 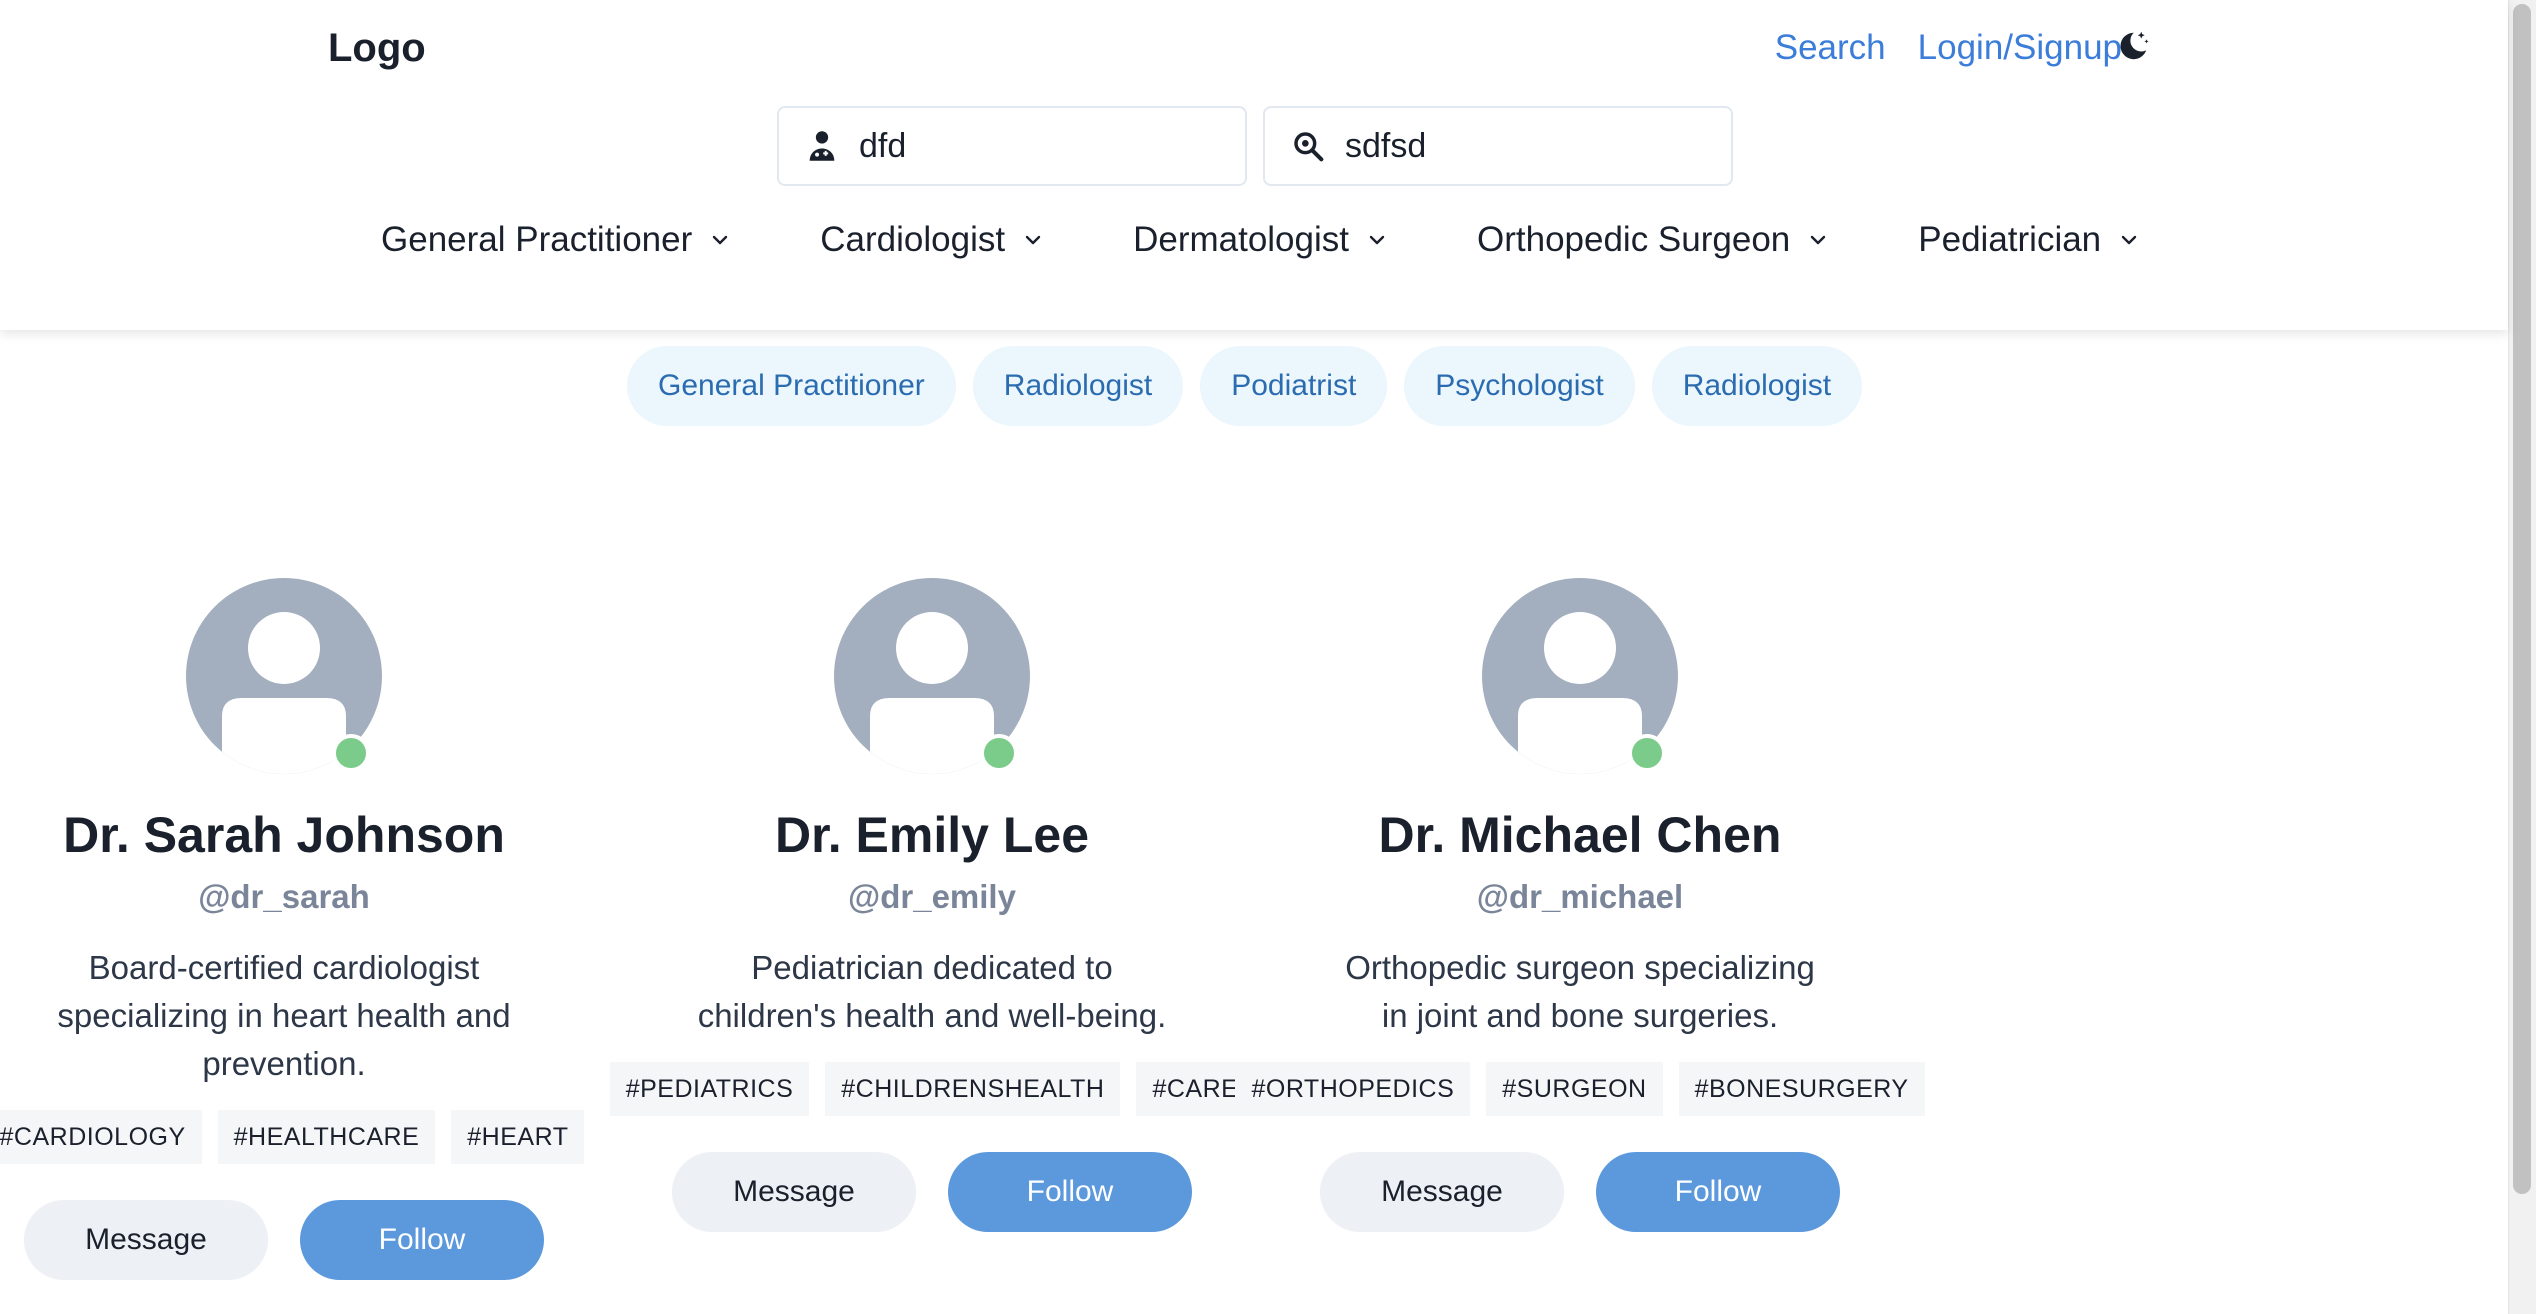 I want to click on tag-list: #PEDIATRICS #CHILDRENSHEALTH #CARE, so click(x=932, y=1089).